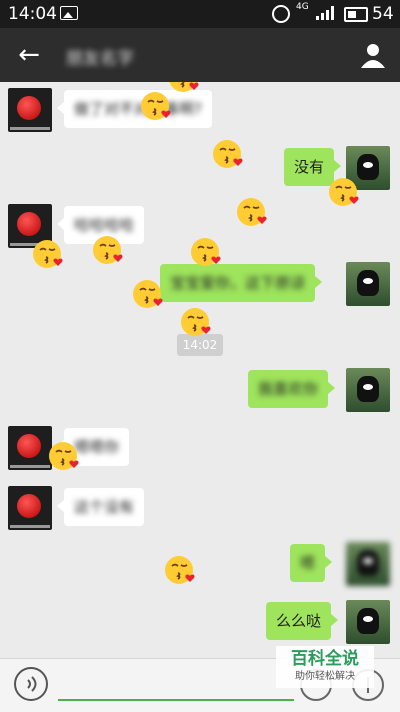 The width and height of the screenshot is (400, 712). I want to click on signal-icon, so click(325, 13).